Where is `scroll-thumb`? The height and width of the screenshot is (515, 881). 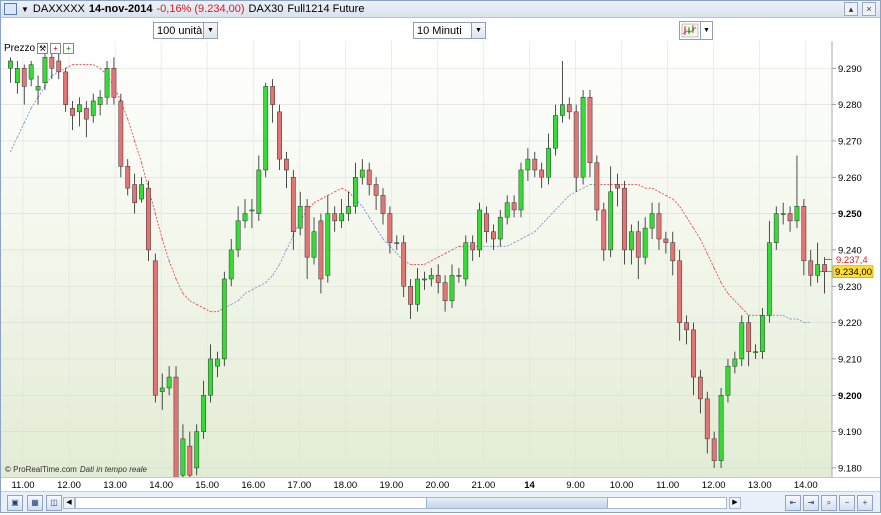 scroll-thumb is located at coordinates (517, 503).